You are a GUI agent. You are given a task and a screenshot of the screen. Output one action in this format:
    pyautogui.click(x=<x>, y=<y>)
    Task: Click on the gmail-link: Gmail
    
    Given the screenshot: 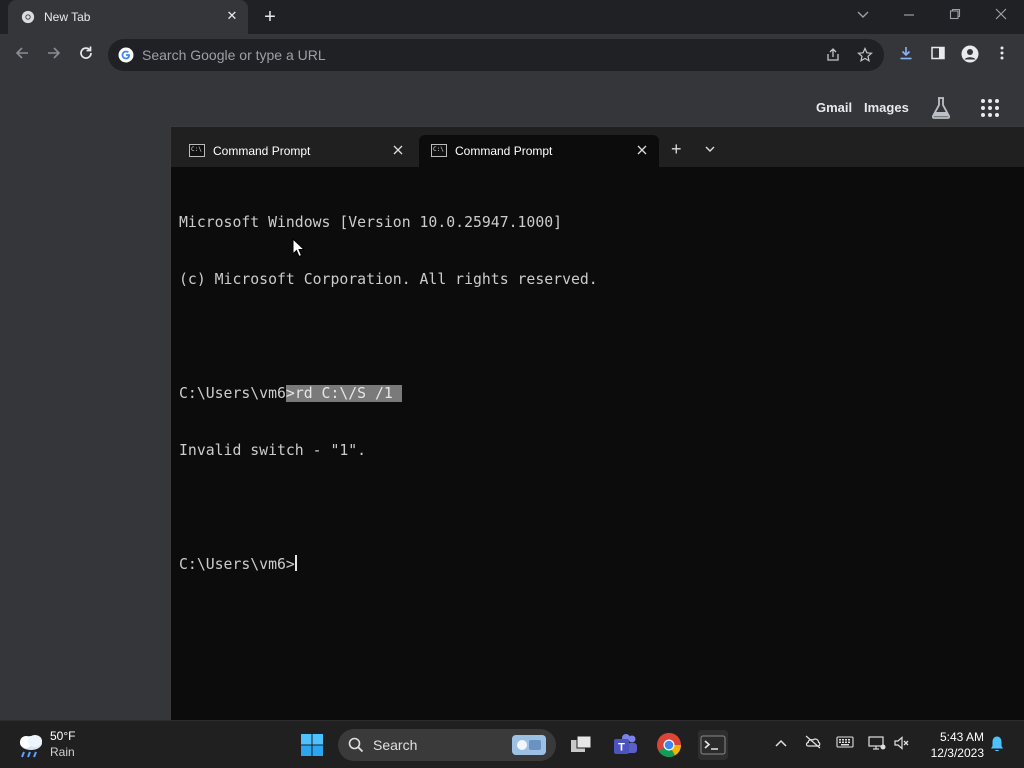 What is the action you would take?
    pyautogui.click(x=834, y=107)
    